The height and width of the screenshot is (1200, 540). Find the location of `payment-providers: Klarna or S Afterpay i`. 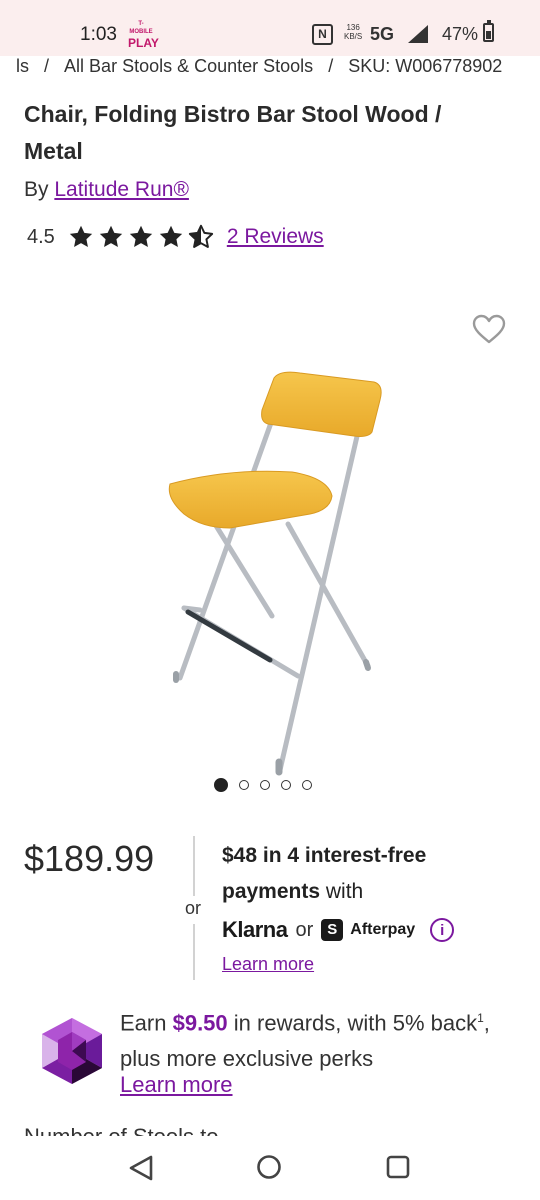

payment-providers: Klarna or S Afterpay i is located at coordinates (338, 930).